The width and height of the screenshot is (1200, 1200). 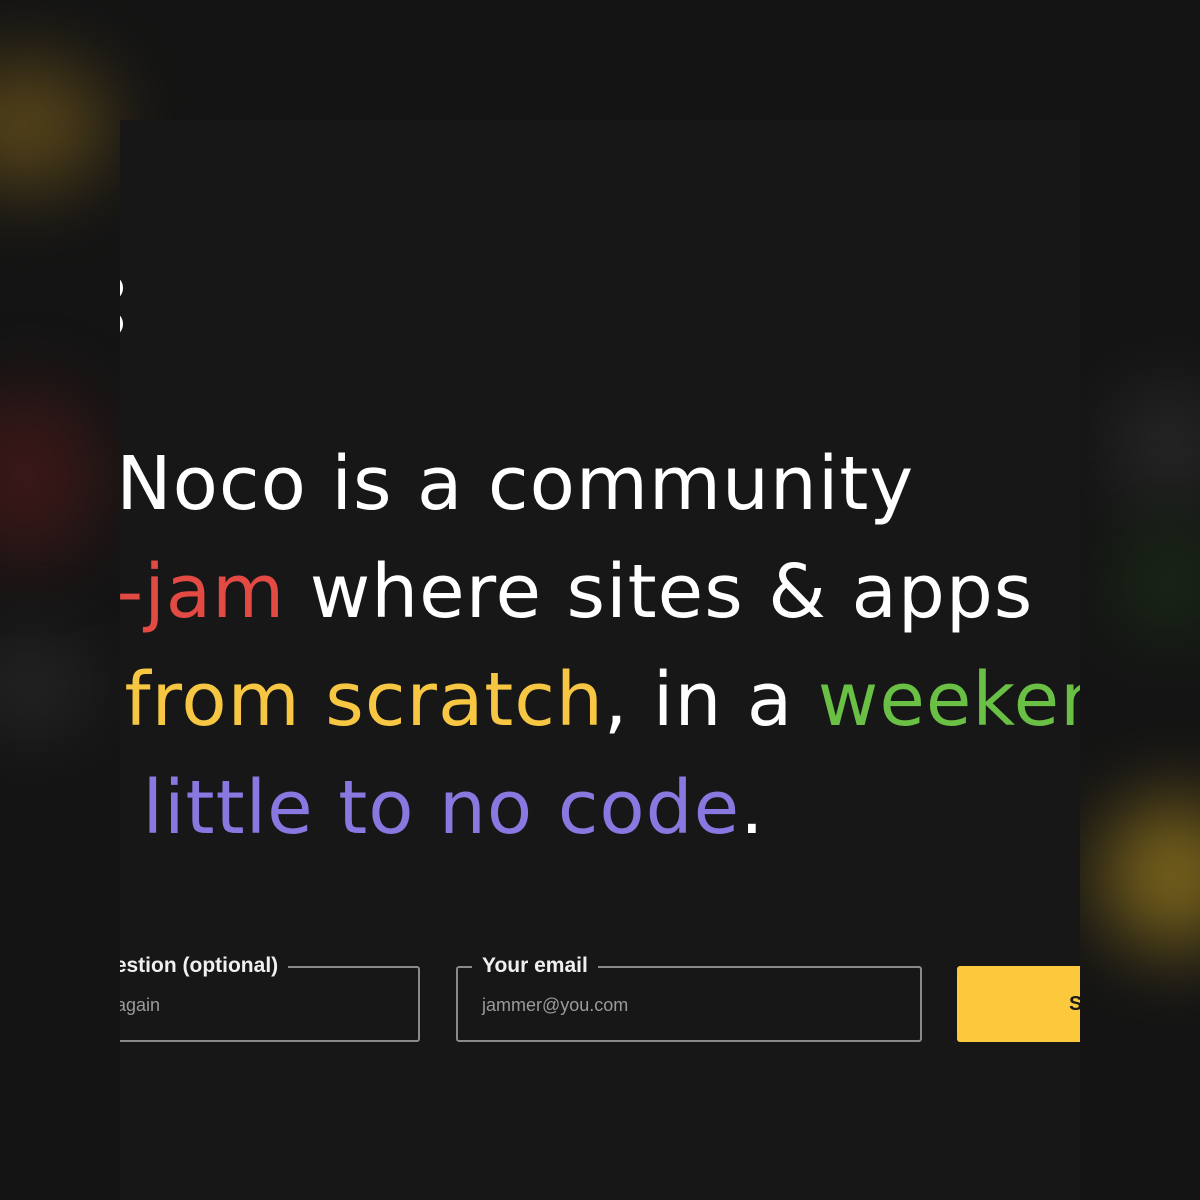 I want to click on background-glow-left-yellow, so click(x=55, y=125).